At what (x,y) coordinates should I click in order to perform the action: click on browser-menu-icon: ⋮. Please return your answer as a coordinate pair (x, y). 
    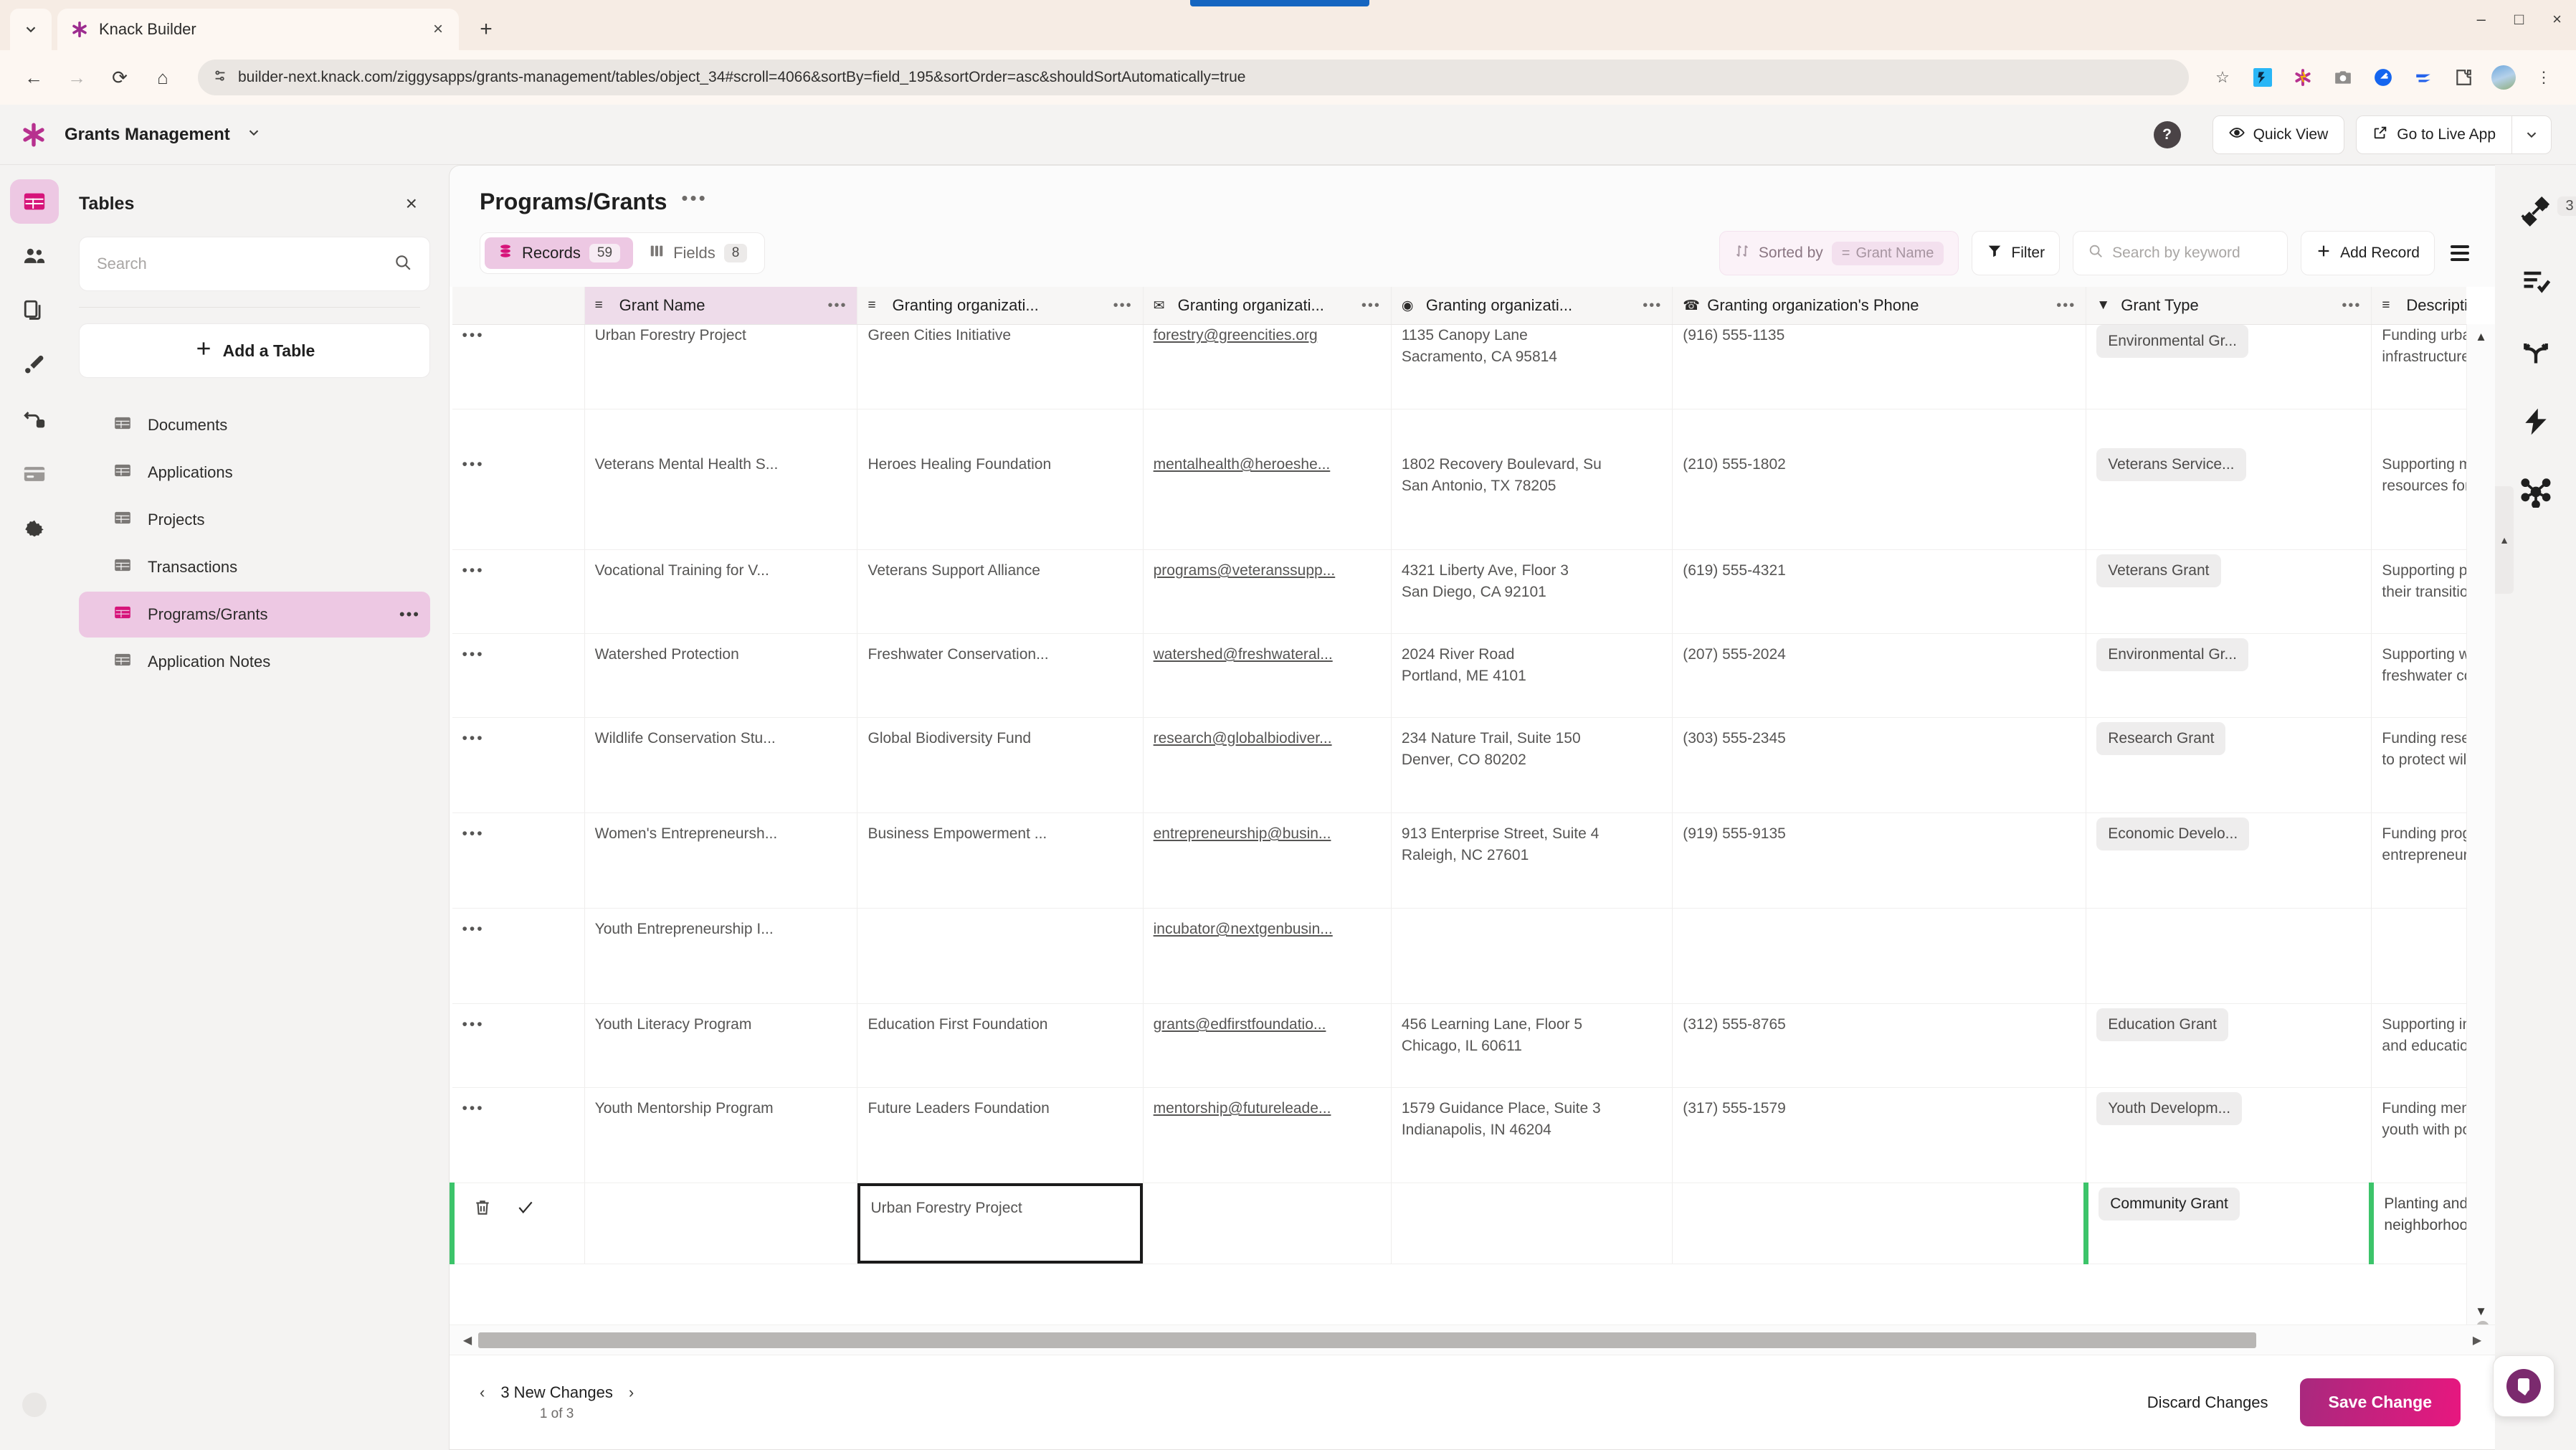
    Looking at the image, I should click on (2543, 77).